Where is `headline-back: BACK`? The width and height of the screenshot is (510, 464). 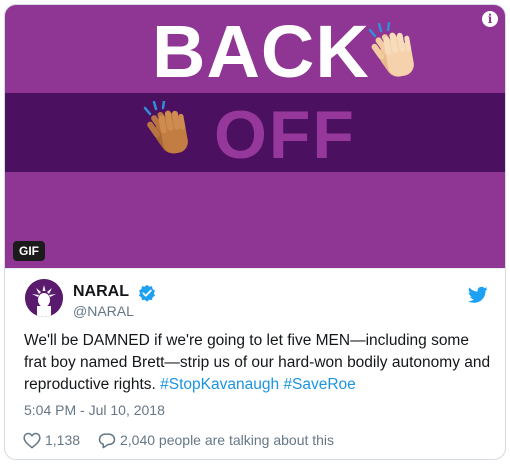 headline-back: BACK is located at coordinates (261, 51).